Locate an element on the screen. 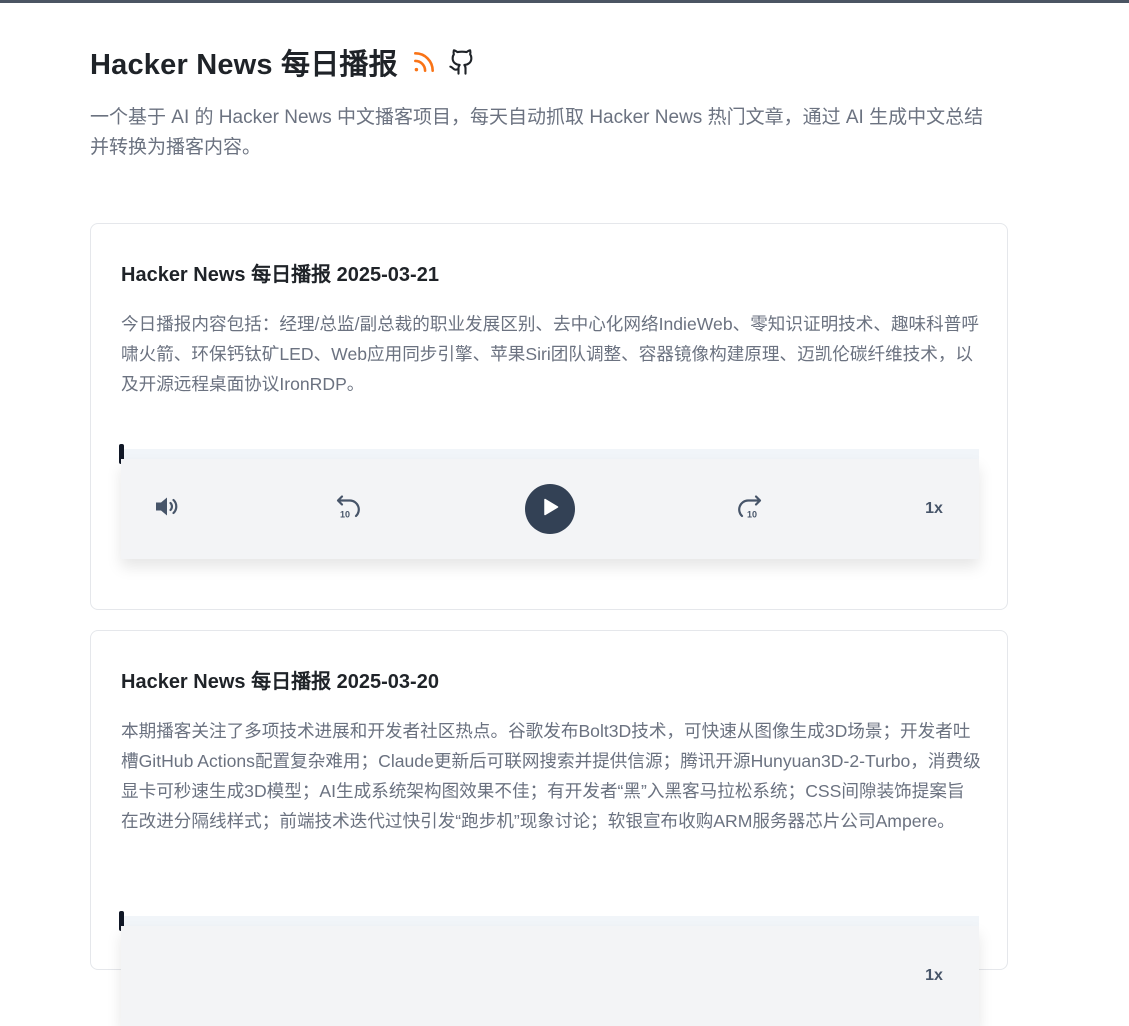 This screenshot has height=1026, width=1129. play-icon is located at coordinates (550, 509).